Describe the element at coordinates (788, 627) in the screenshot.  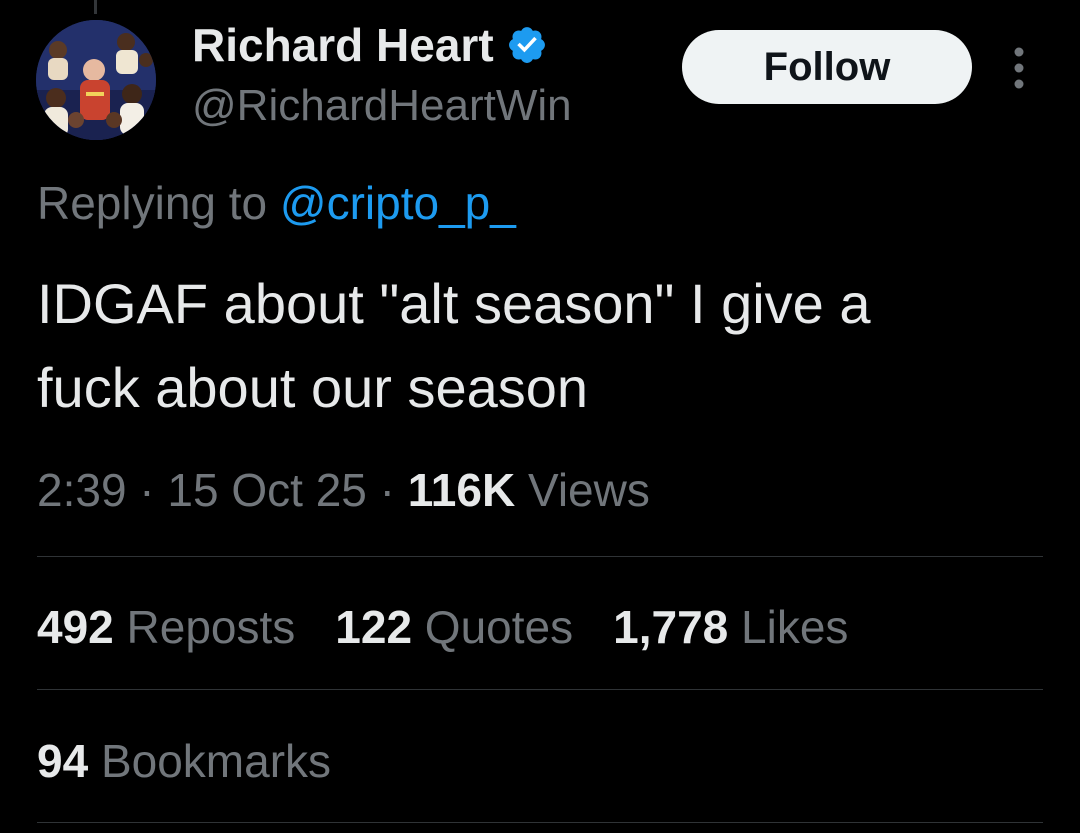
I see `likes-label: Likes` at that location.